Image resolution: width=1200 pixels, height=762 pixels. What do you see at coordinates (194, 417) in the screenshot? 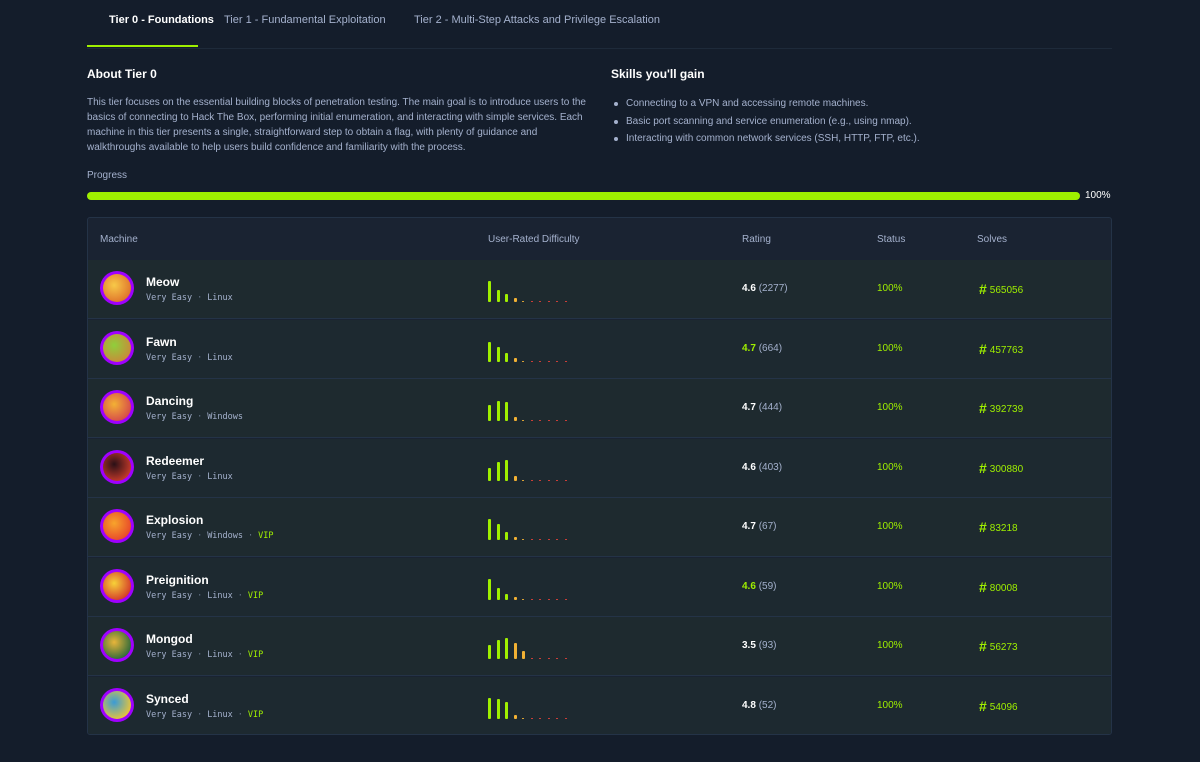
I see `machine-meta: Very Easy · Windows` at bounding box center [194, 417].